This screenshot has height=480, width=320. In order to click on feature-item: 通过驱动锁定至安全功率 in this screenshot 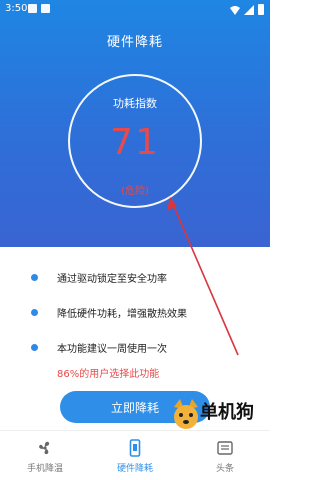, I will do `click(99, 277)`.